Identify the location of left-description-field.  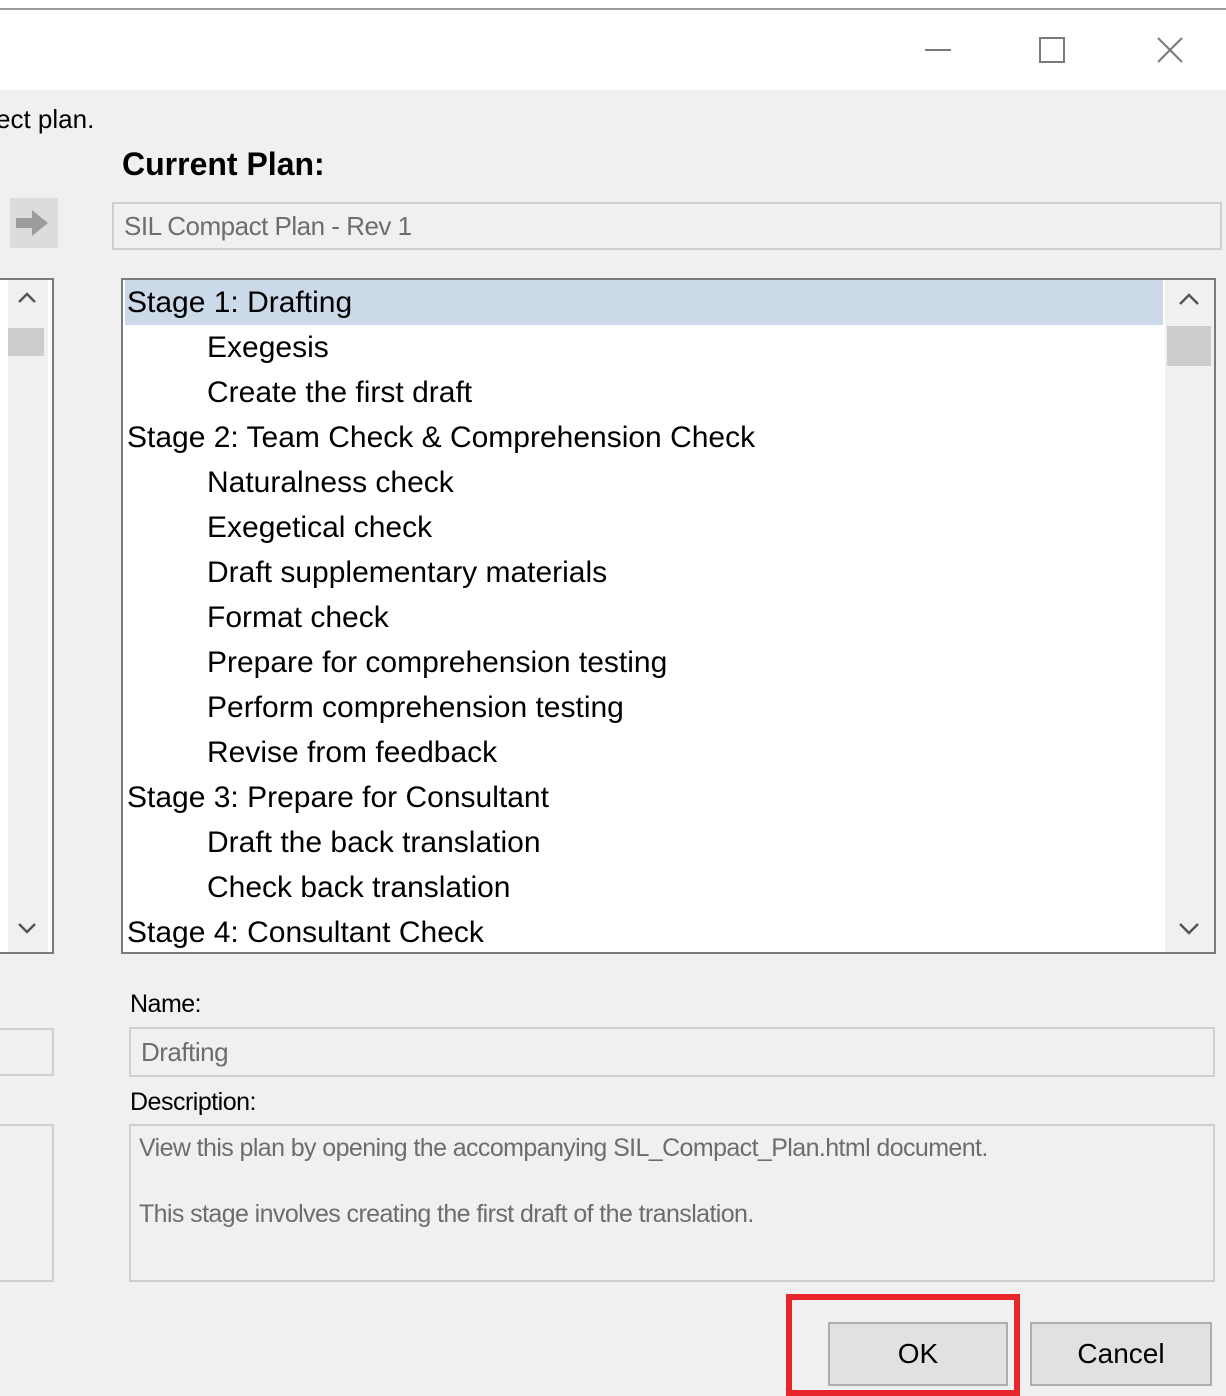
(27, 1203).